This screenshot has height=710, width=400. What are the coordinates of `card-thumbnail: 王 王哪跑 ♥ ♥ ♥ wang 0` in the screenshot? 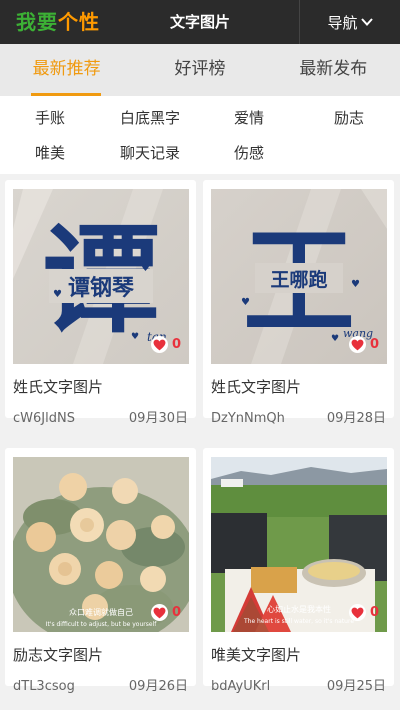 It's located at (299, 276).